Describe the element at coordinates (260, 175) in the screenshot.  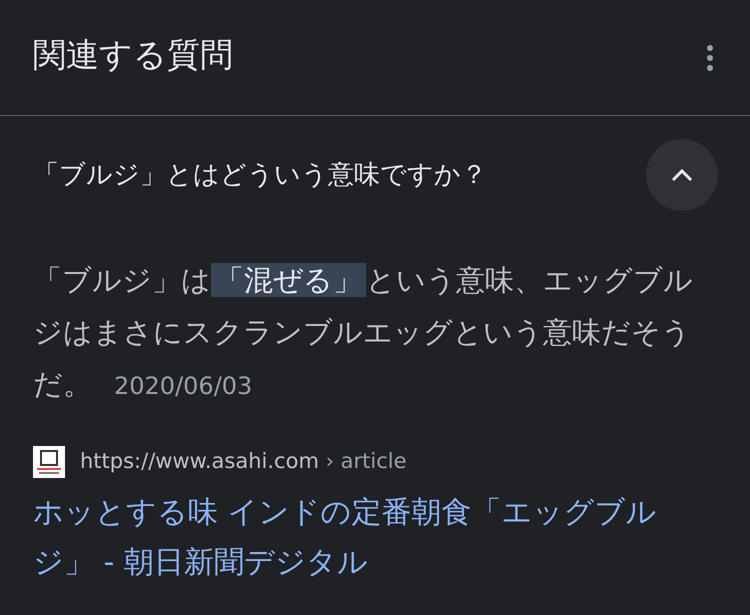
I see `question-text: 「ブルジ」とはどういう意味ですか？` at that location.